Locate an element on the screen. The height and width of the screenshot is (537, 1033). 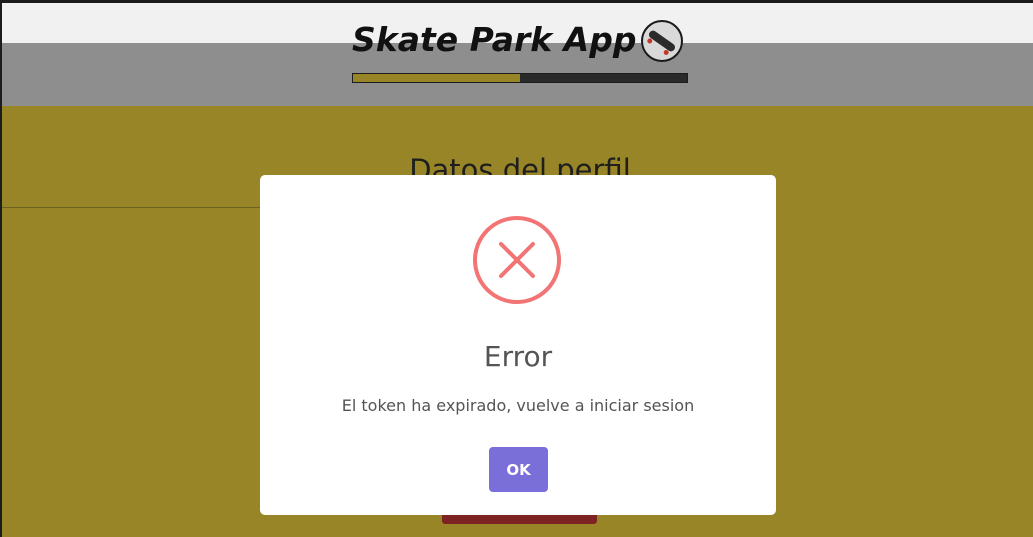
dialog-title: Error is located at coordinates (518, 356).